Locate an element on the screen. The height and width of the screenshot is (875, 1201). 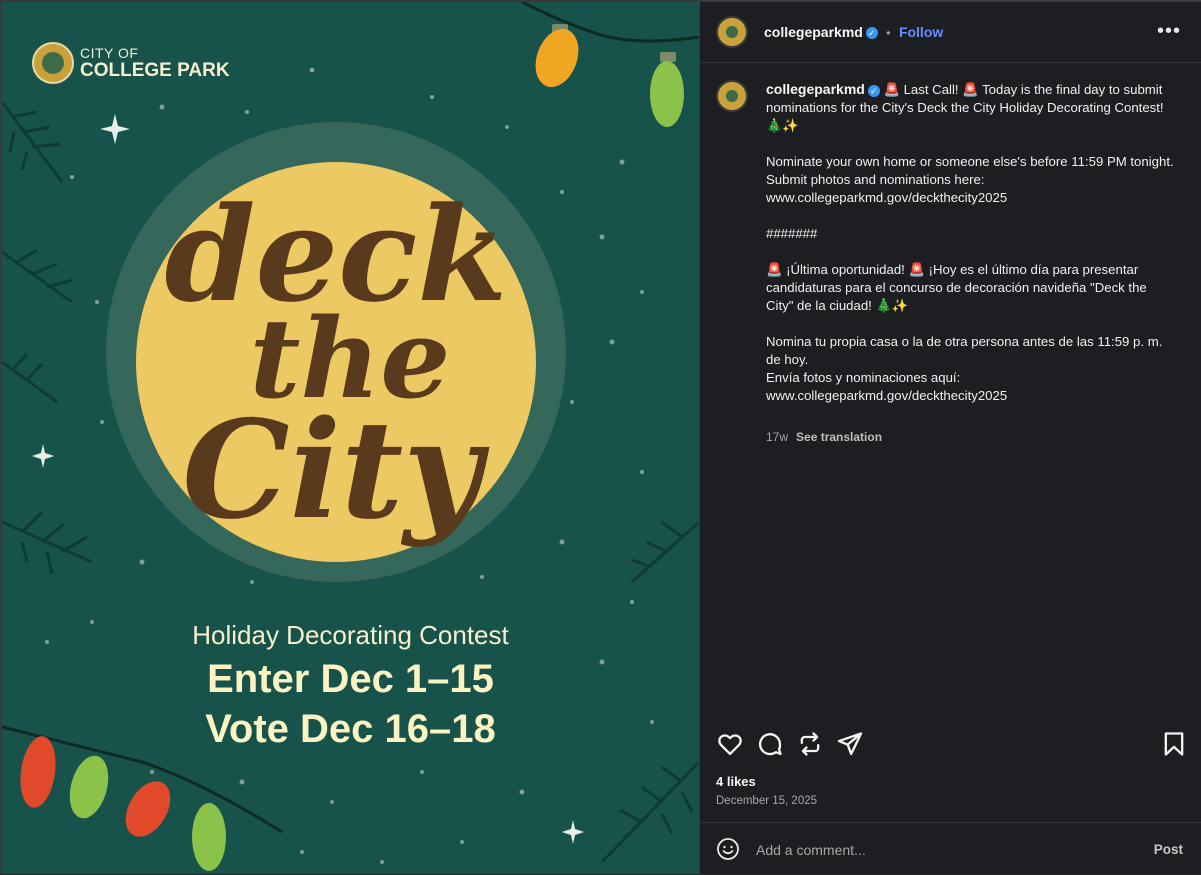
share-icon is located at coordinates (850, 744).